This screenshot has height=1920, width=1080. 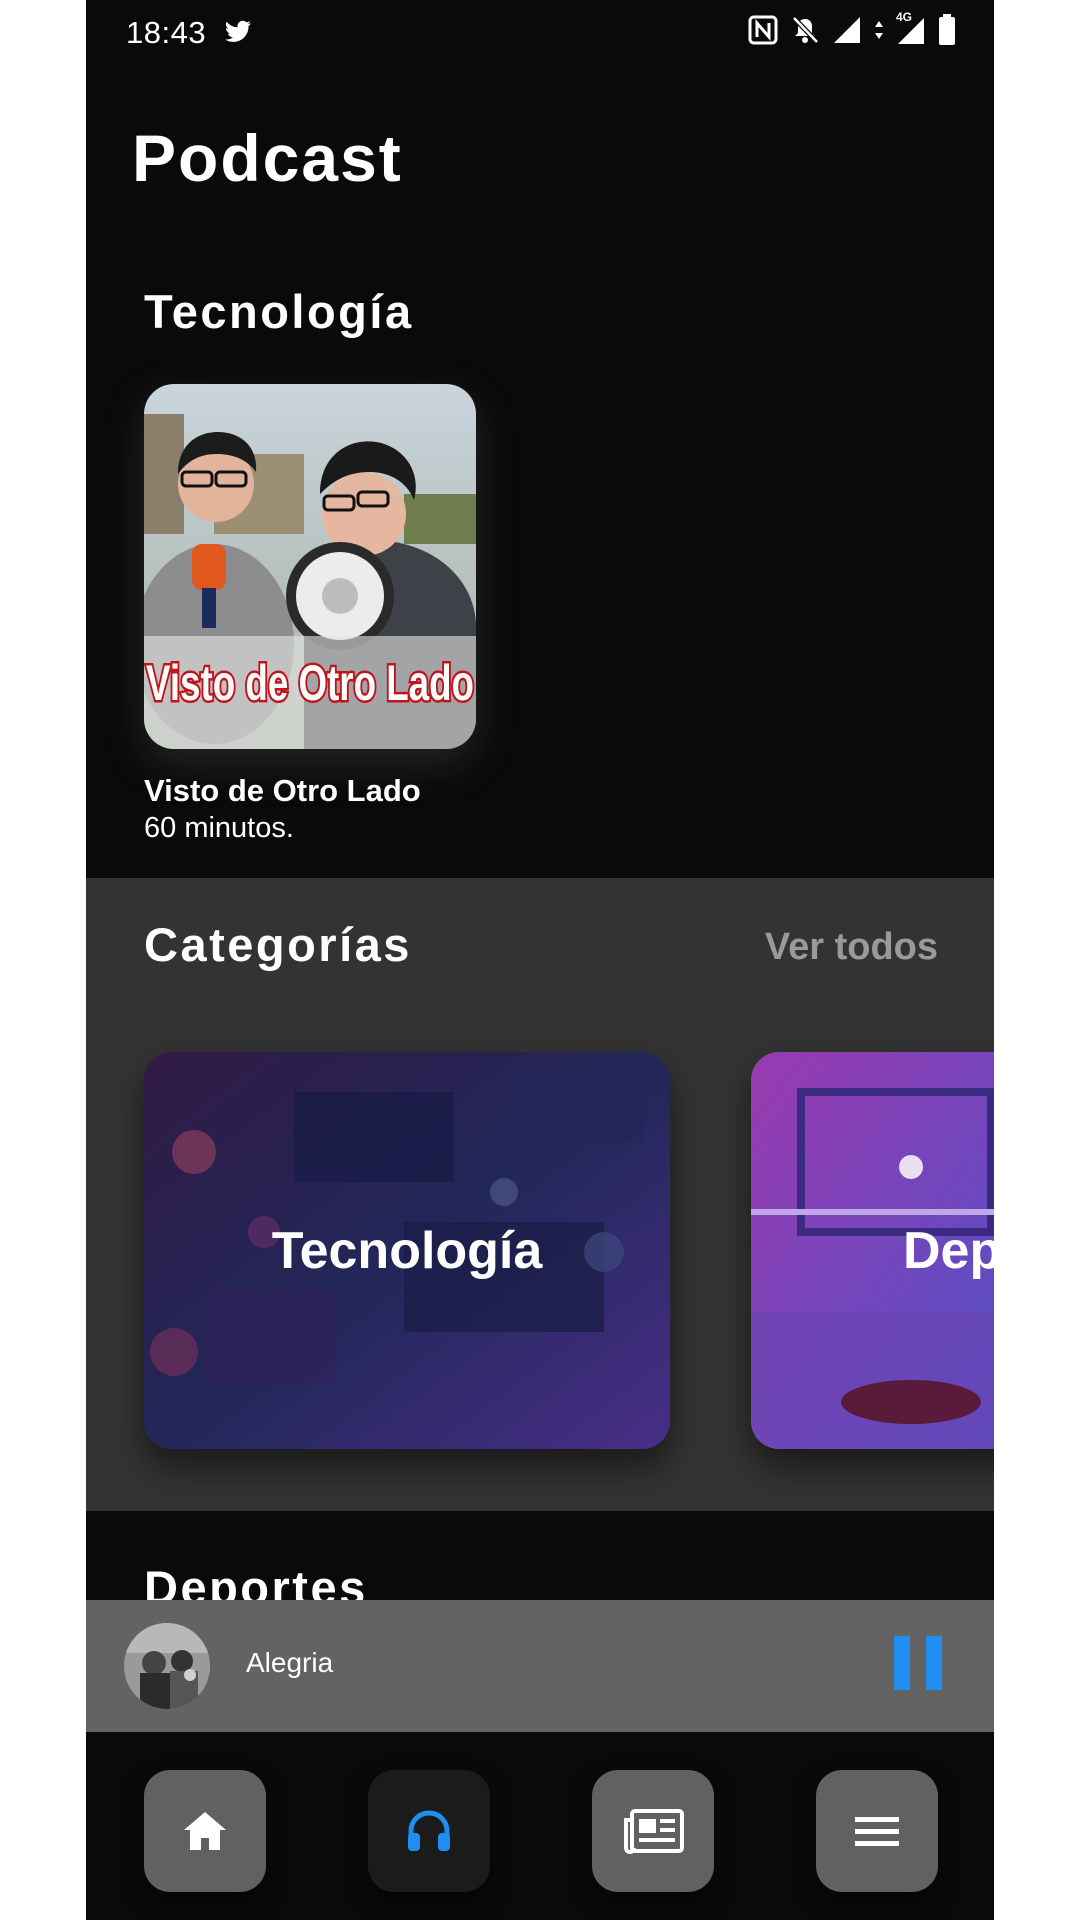 I want to click on nfc-icon, so click(x=763, y=30).